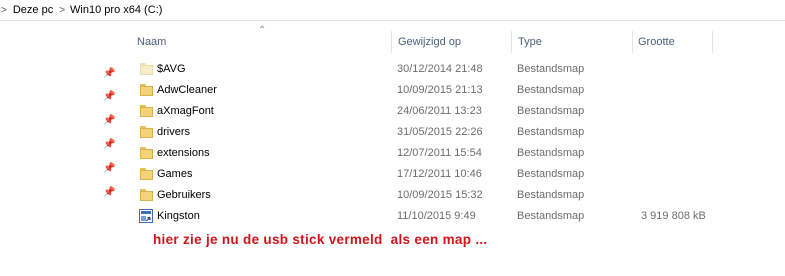 Image resolution: width=785 pixels, height=276 pixels. I want to click on item-name: drivers, so click(174, 132).